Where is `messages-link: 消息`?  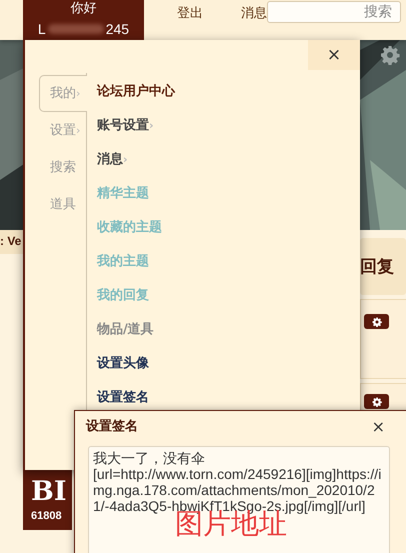 messages-link: 消息 is located at coordinates (254, 13).